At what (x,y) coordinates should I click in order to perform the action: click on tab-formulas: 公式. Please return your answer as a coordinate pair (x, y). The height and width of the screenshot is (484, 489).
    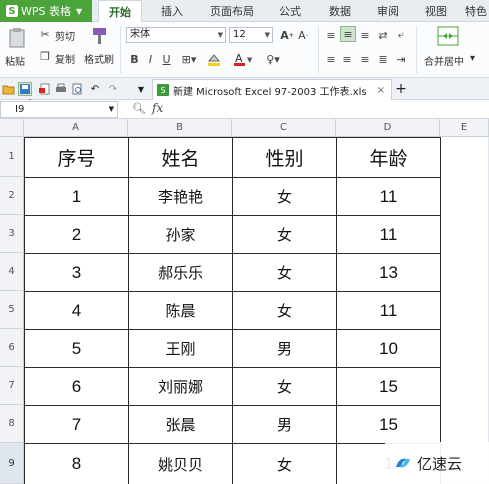
    Looking at the image, I should click on (290, 11).